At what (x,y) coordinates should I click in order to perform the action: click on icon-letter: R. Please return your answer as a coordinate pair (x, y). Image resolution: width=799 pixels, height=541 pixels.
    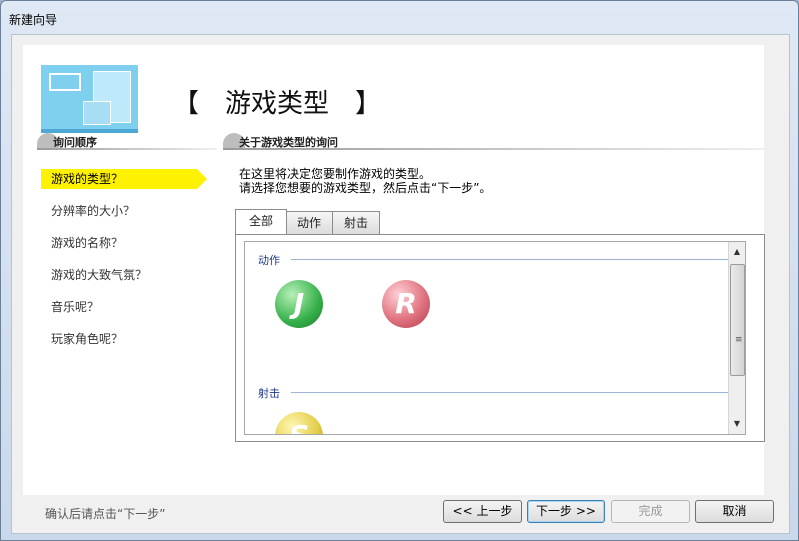
    Looking at the image, I should click on (406, 303).